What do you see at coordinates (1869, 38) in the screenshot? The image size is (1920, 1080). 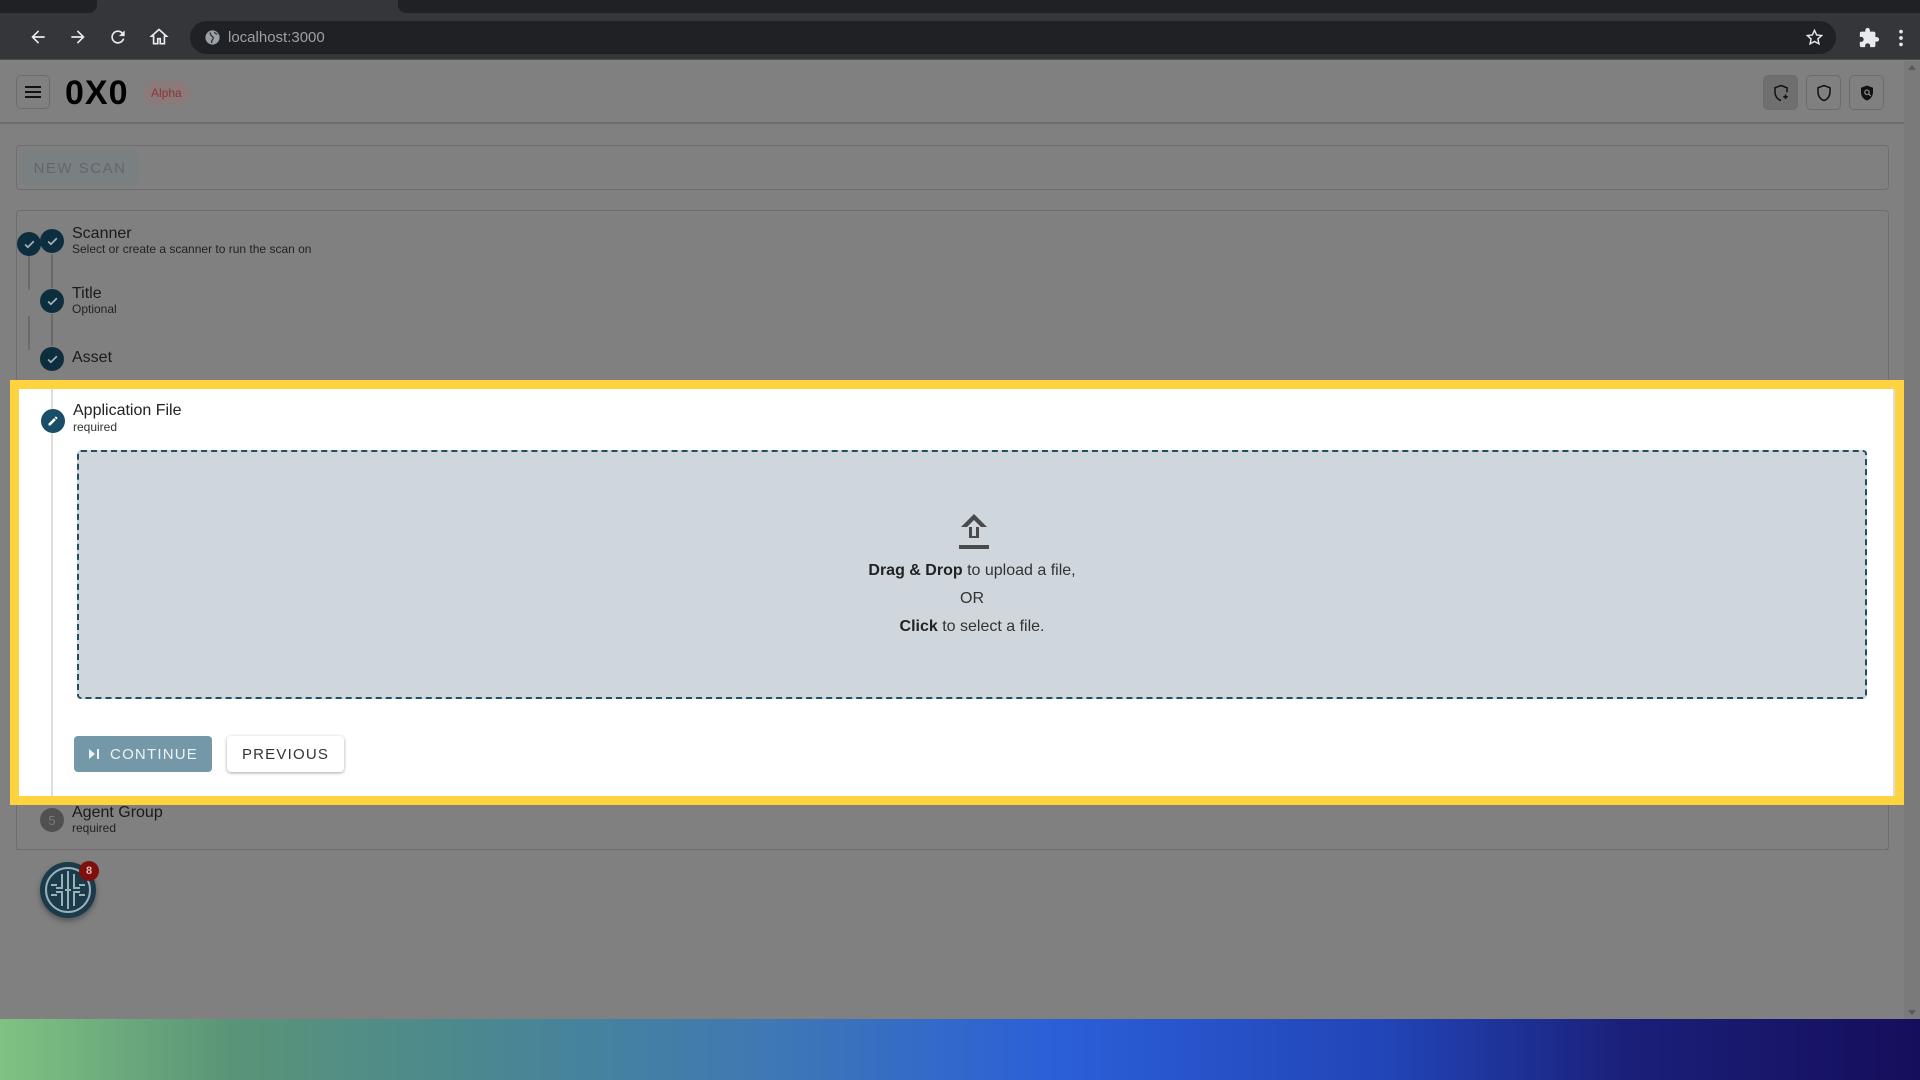 I see `extensions-puzzle-icon` at bounding box center [1869, 38].